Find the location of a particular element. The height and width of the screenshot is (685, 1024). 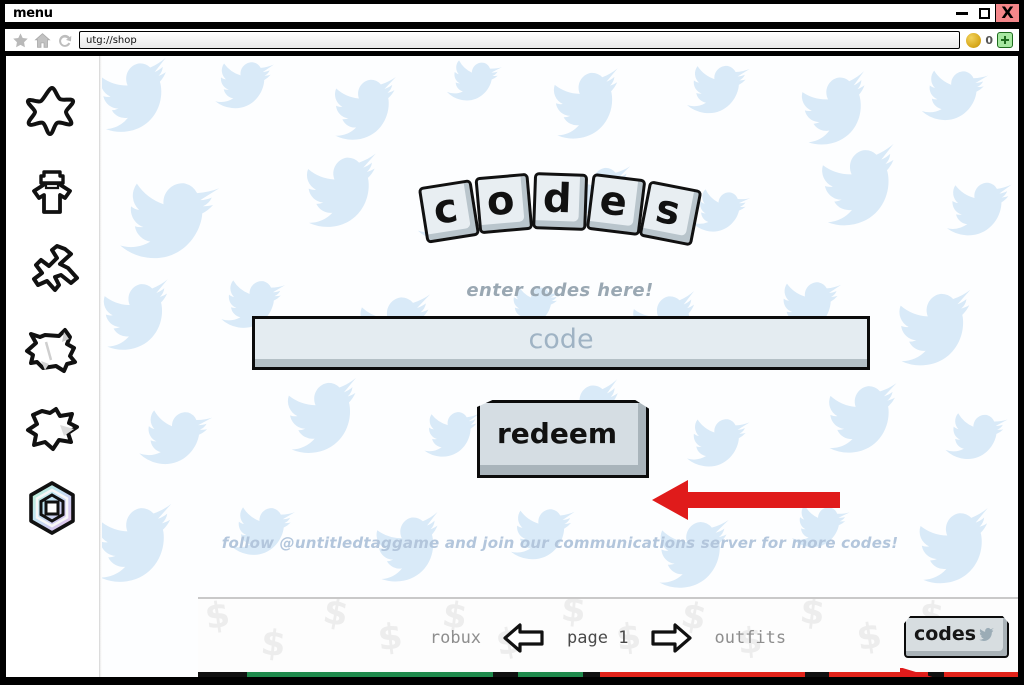

page-indicator: page 1 is located at coordinates (598, 638).